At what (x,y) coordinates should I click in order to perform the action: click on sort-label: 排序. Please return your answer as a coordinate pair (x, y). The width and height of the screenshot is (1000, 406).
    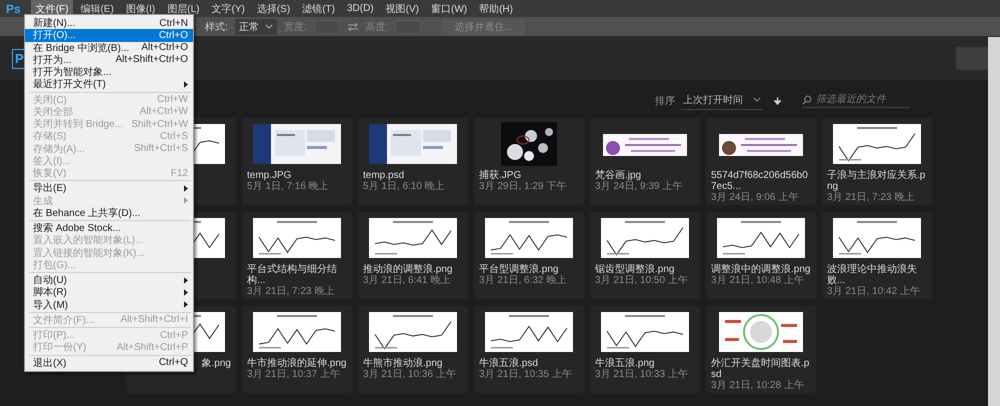
    Looking at the image, I should click on (665, 101).